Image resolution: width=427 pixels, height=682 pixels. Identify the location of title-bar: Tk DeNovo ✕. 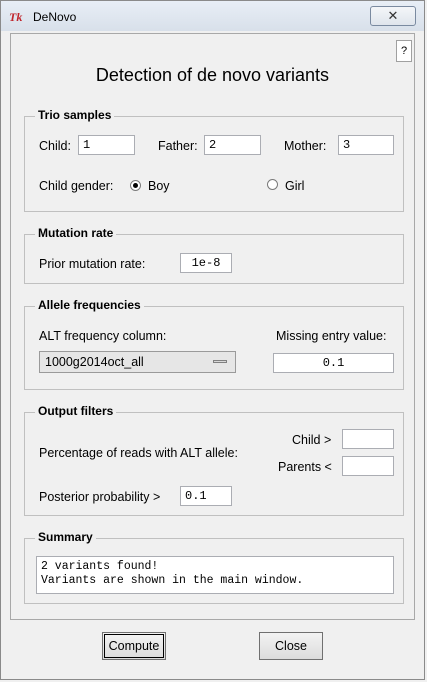
(212, 16).